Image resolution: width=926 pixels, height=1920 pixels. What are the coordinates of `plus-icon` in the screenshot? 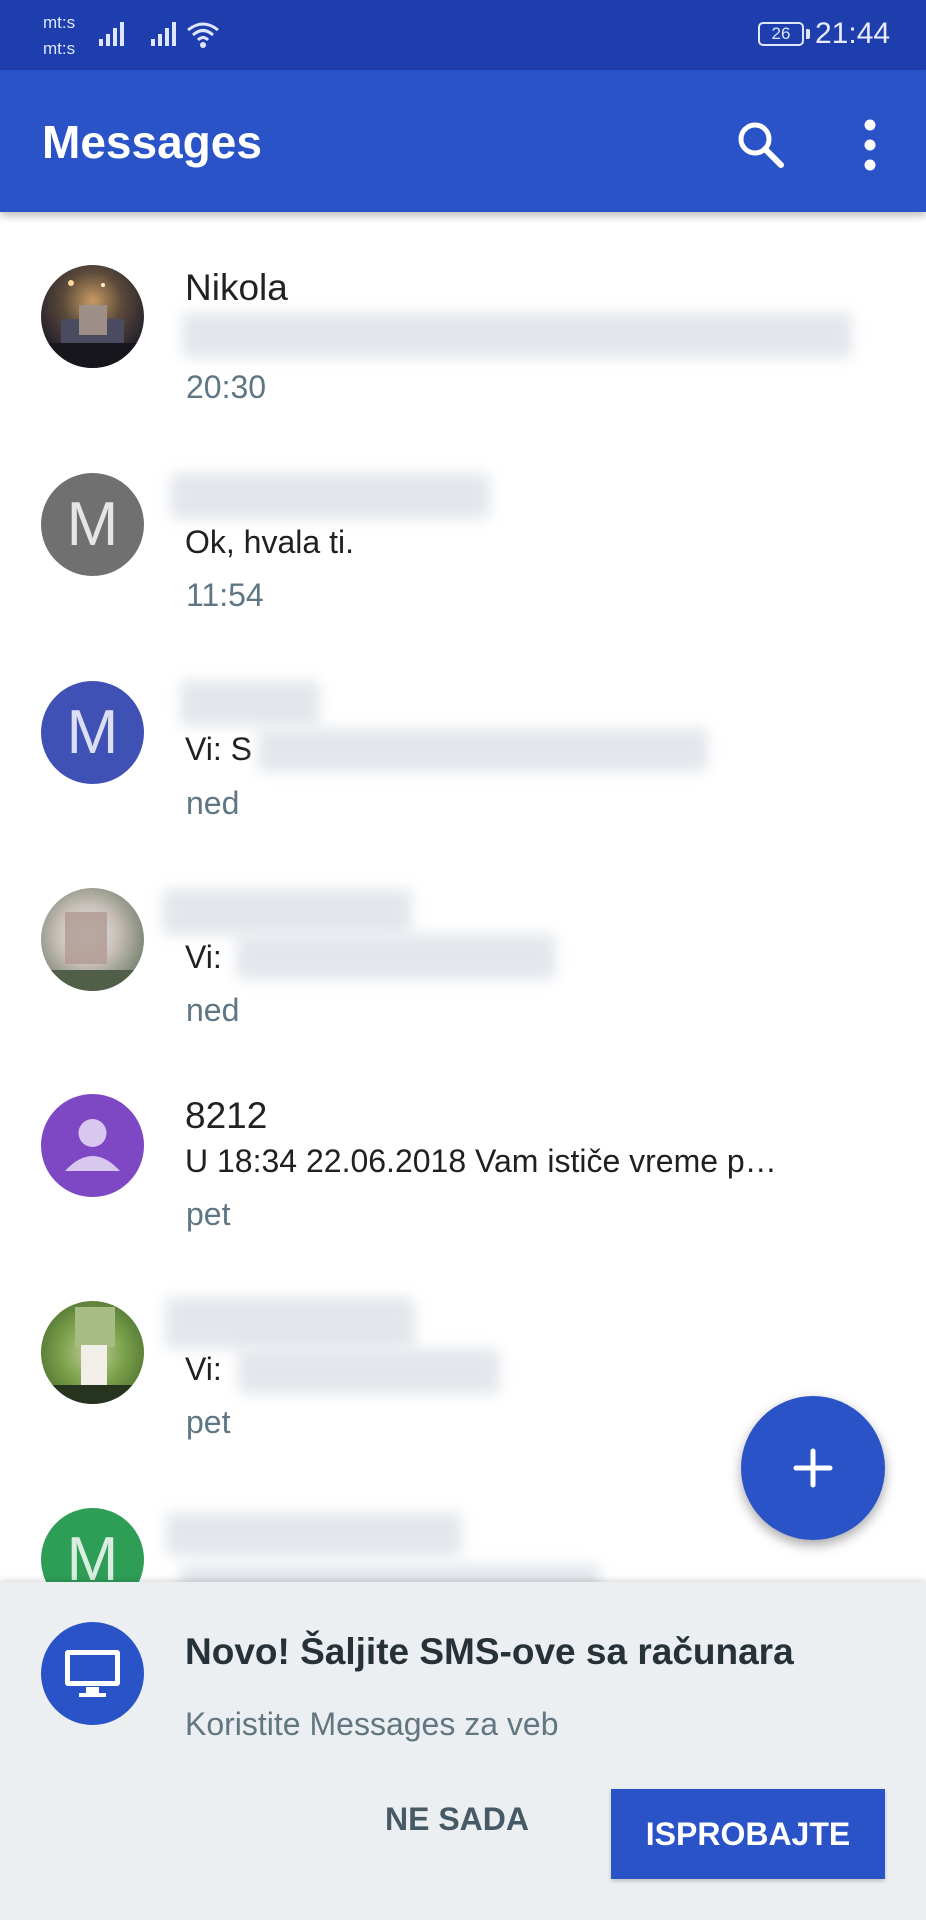 It's located at (813, 1468).